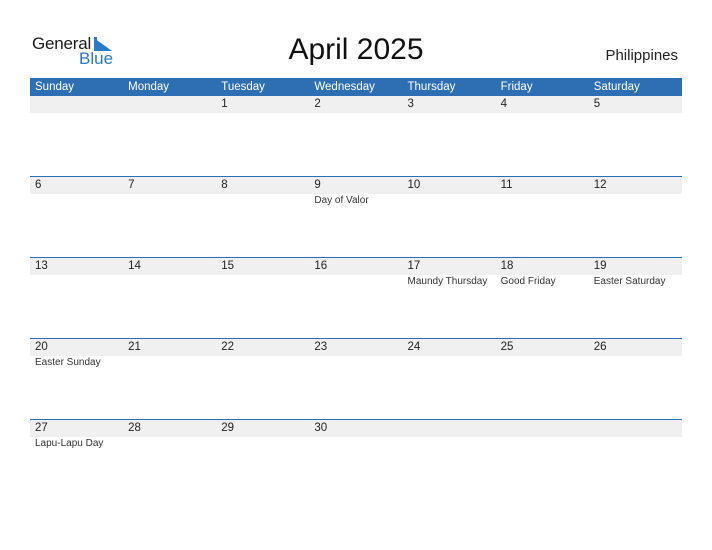  I want to click on day-number: 20, so click(41, 347).